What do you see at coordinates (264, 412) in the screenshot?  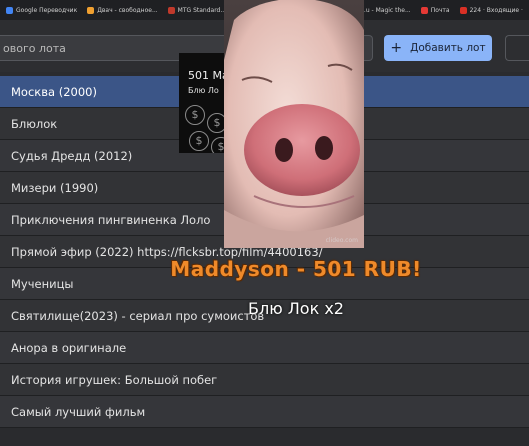 I see `list-item: Самый лучший фильм` at bounding box center [264, 412].